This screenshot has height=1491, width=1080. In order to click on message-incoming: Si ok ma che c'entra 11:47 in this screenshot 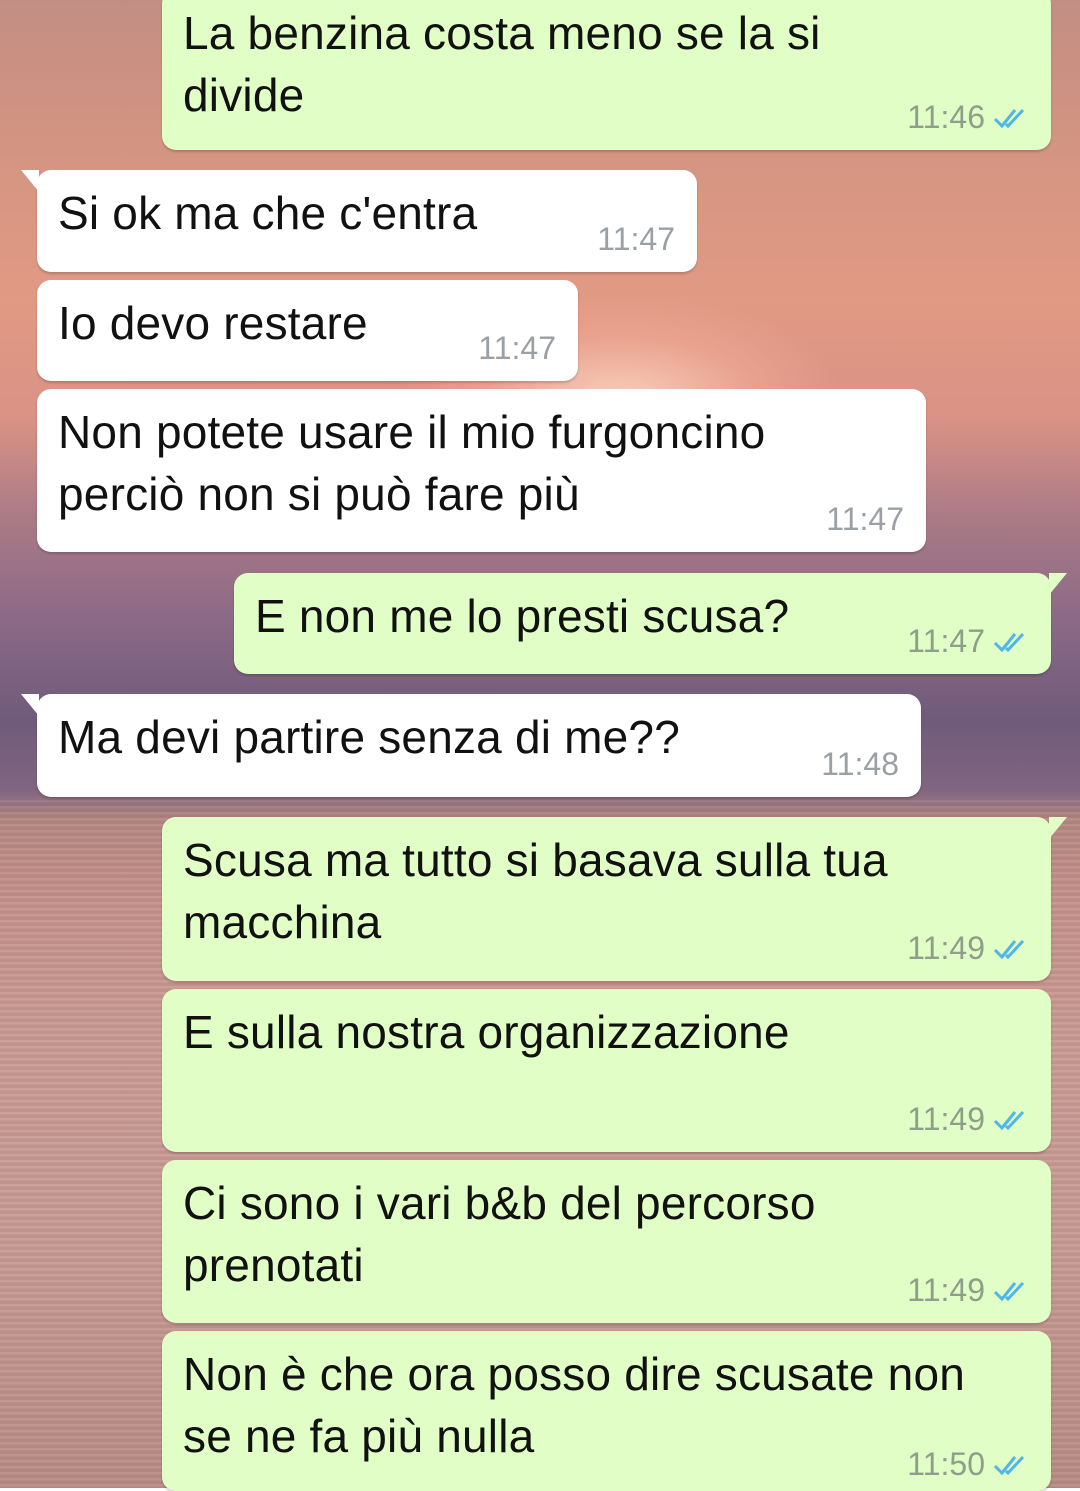, I will do `click(359, 221)`.